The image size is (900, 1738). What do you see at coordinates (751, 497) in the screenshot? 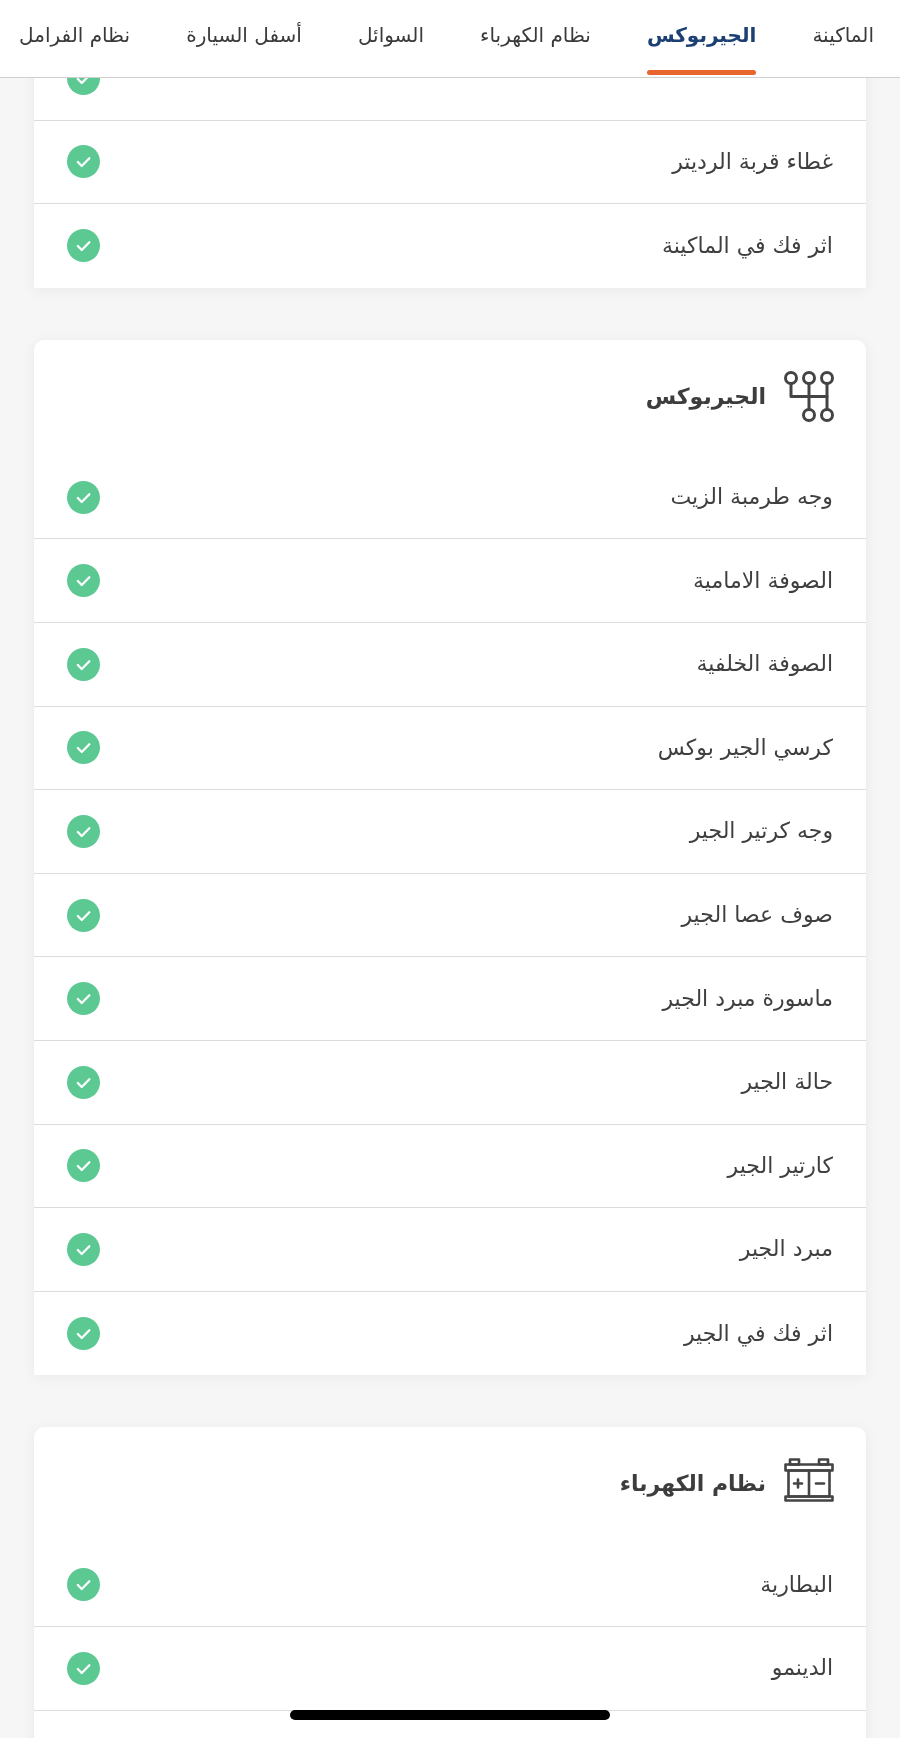
I see `item-label: وجه طرمبة الزيت` at bounding box center [751, 497].